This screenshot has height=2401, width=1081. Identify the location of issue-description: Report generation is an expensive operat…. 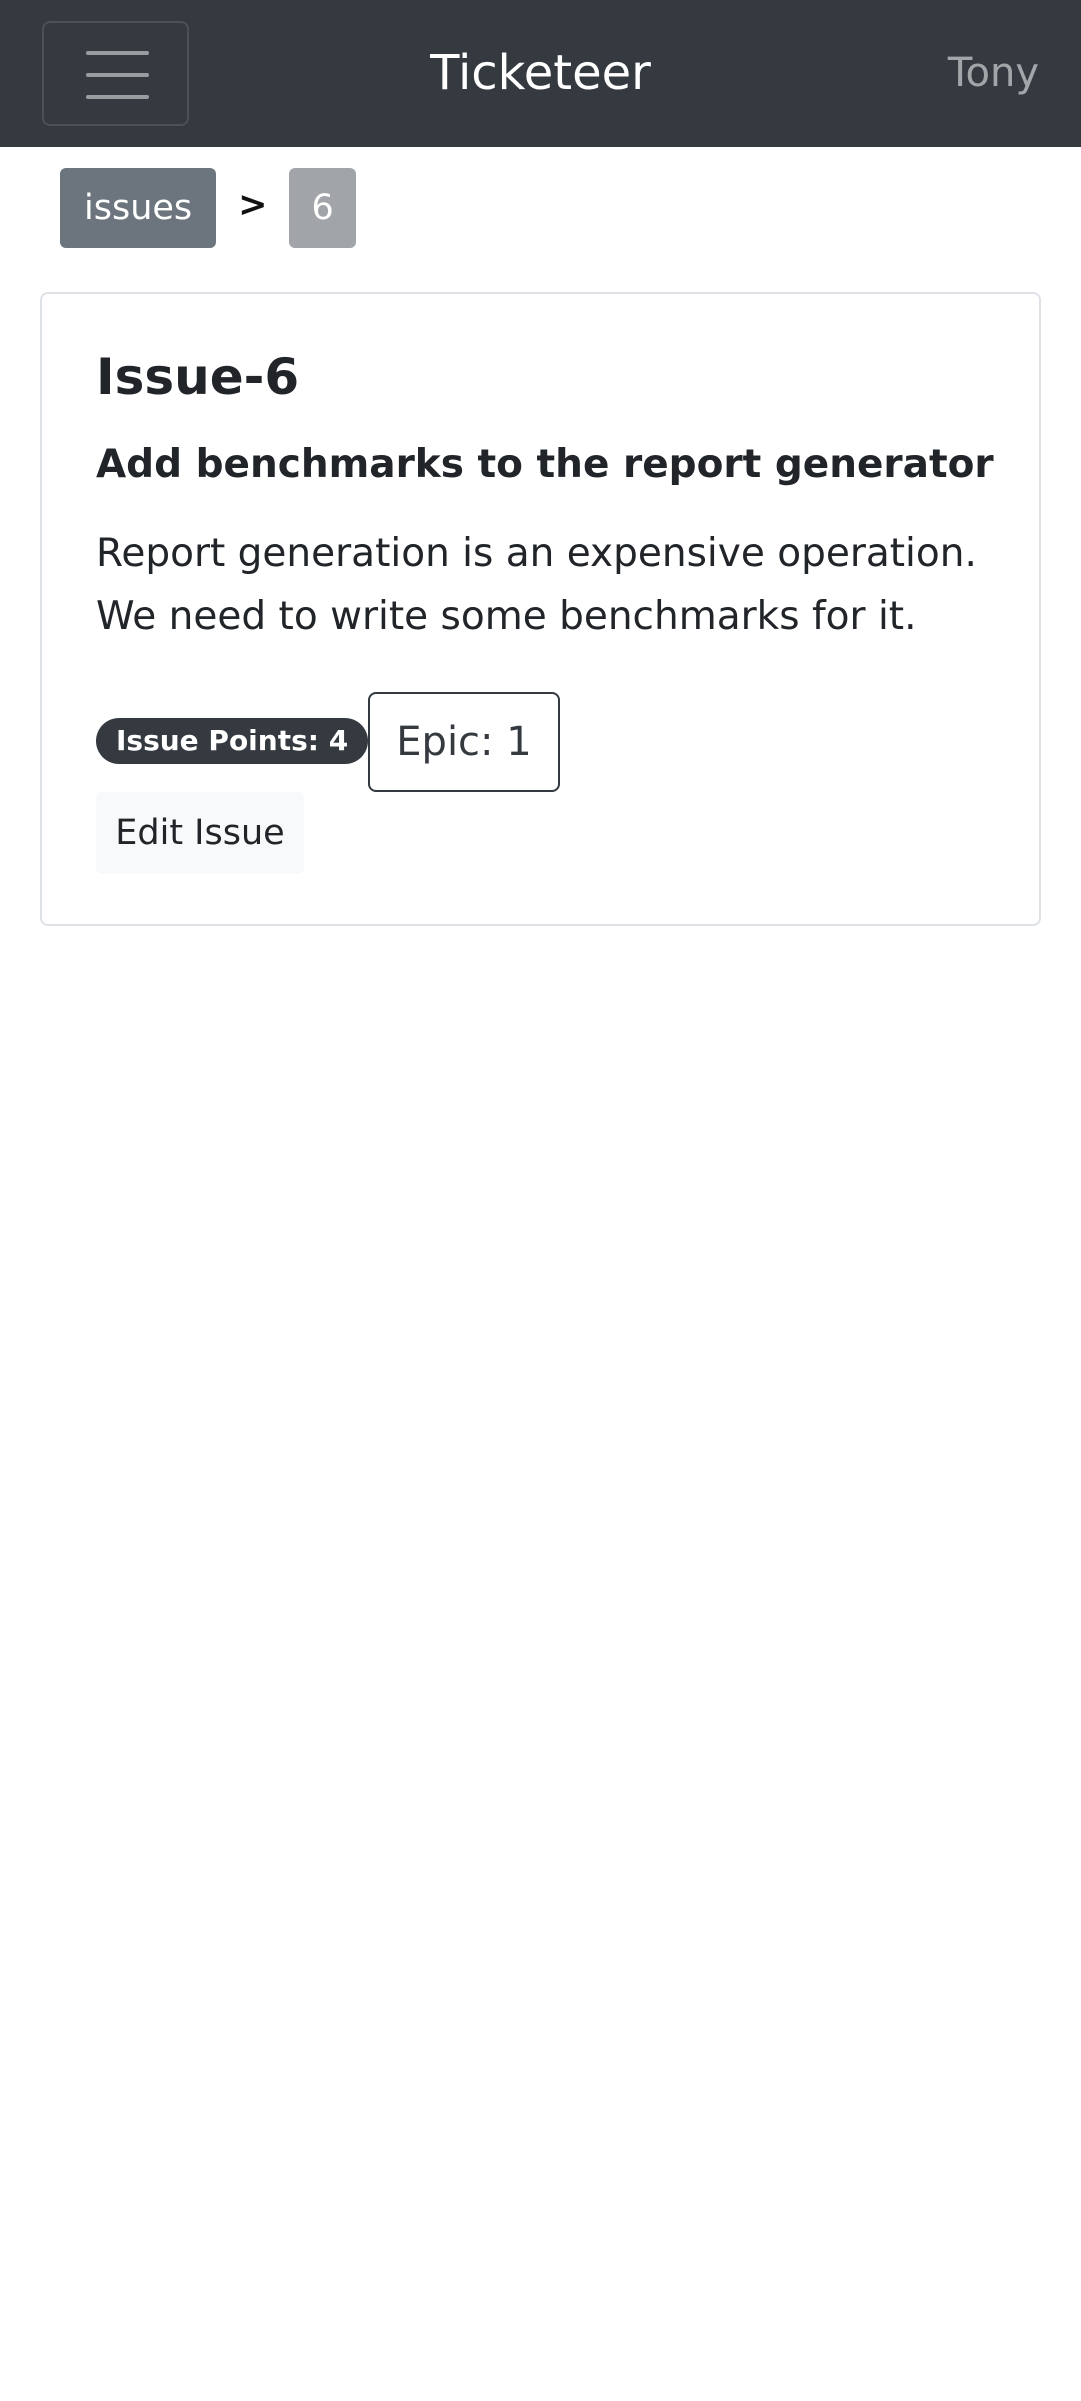
(536, 585).